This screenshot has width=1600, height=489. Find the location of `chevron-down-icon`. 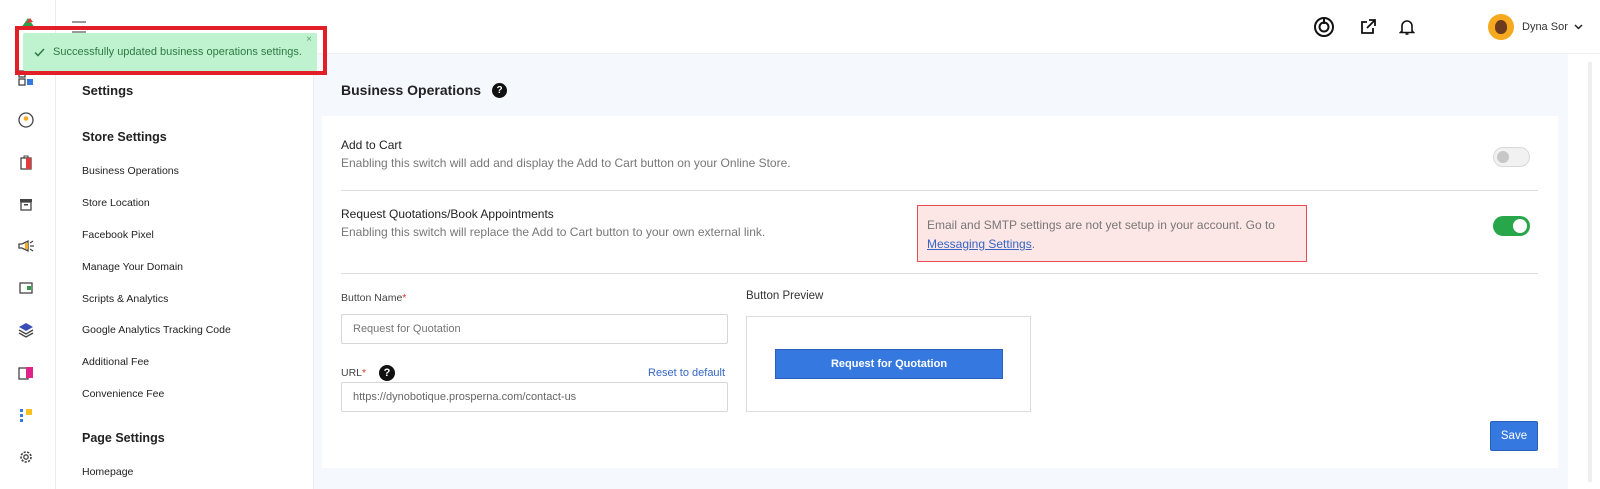

chevron-down-icon is located at coordinates (1578, 27).